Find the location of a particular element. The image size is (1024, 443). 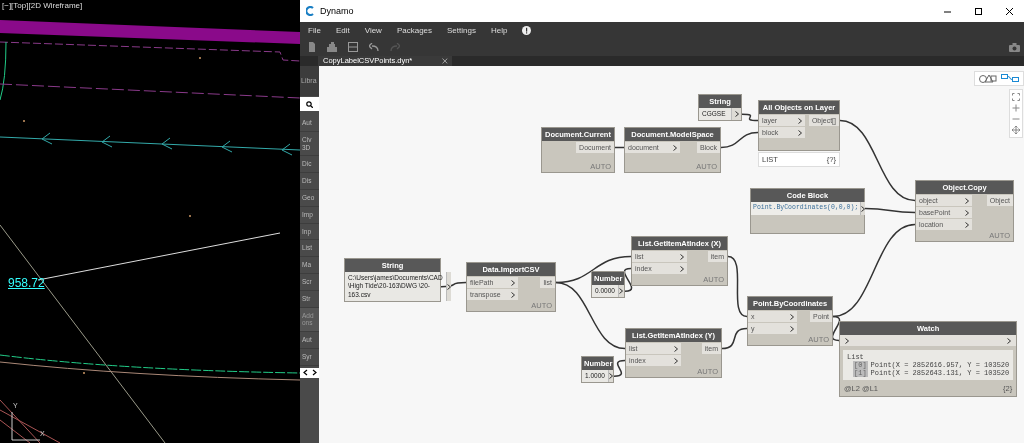

window-title: Dynamo is located at coordinates (337, 11).